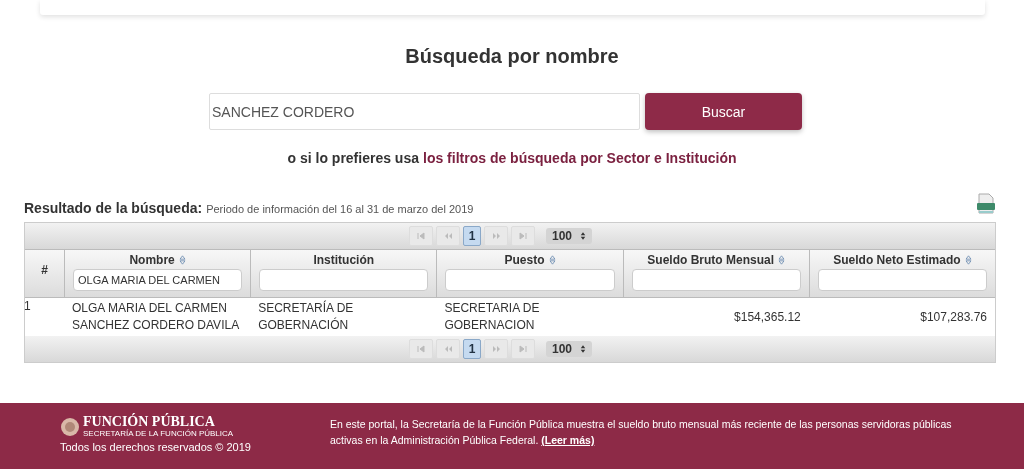 This screenshot has height=469, width=1024. Describe the element at coordinates (492, 317) in the screenshot. I see `table-cell-text: SECRETARIA DE GOBERNACION` at that location.